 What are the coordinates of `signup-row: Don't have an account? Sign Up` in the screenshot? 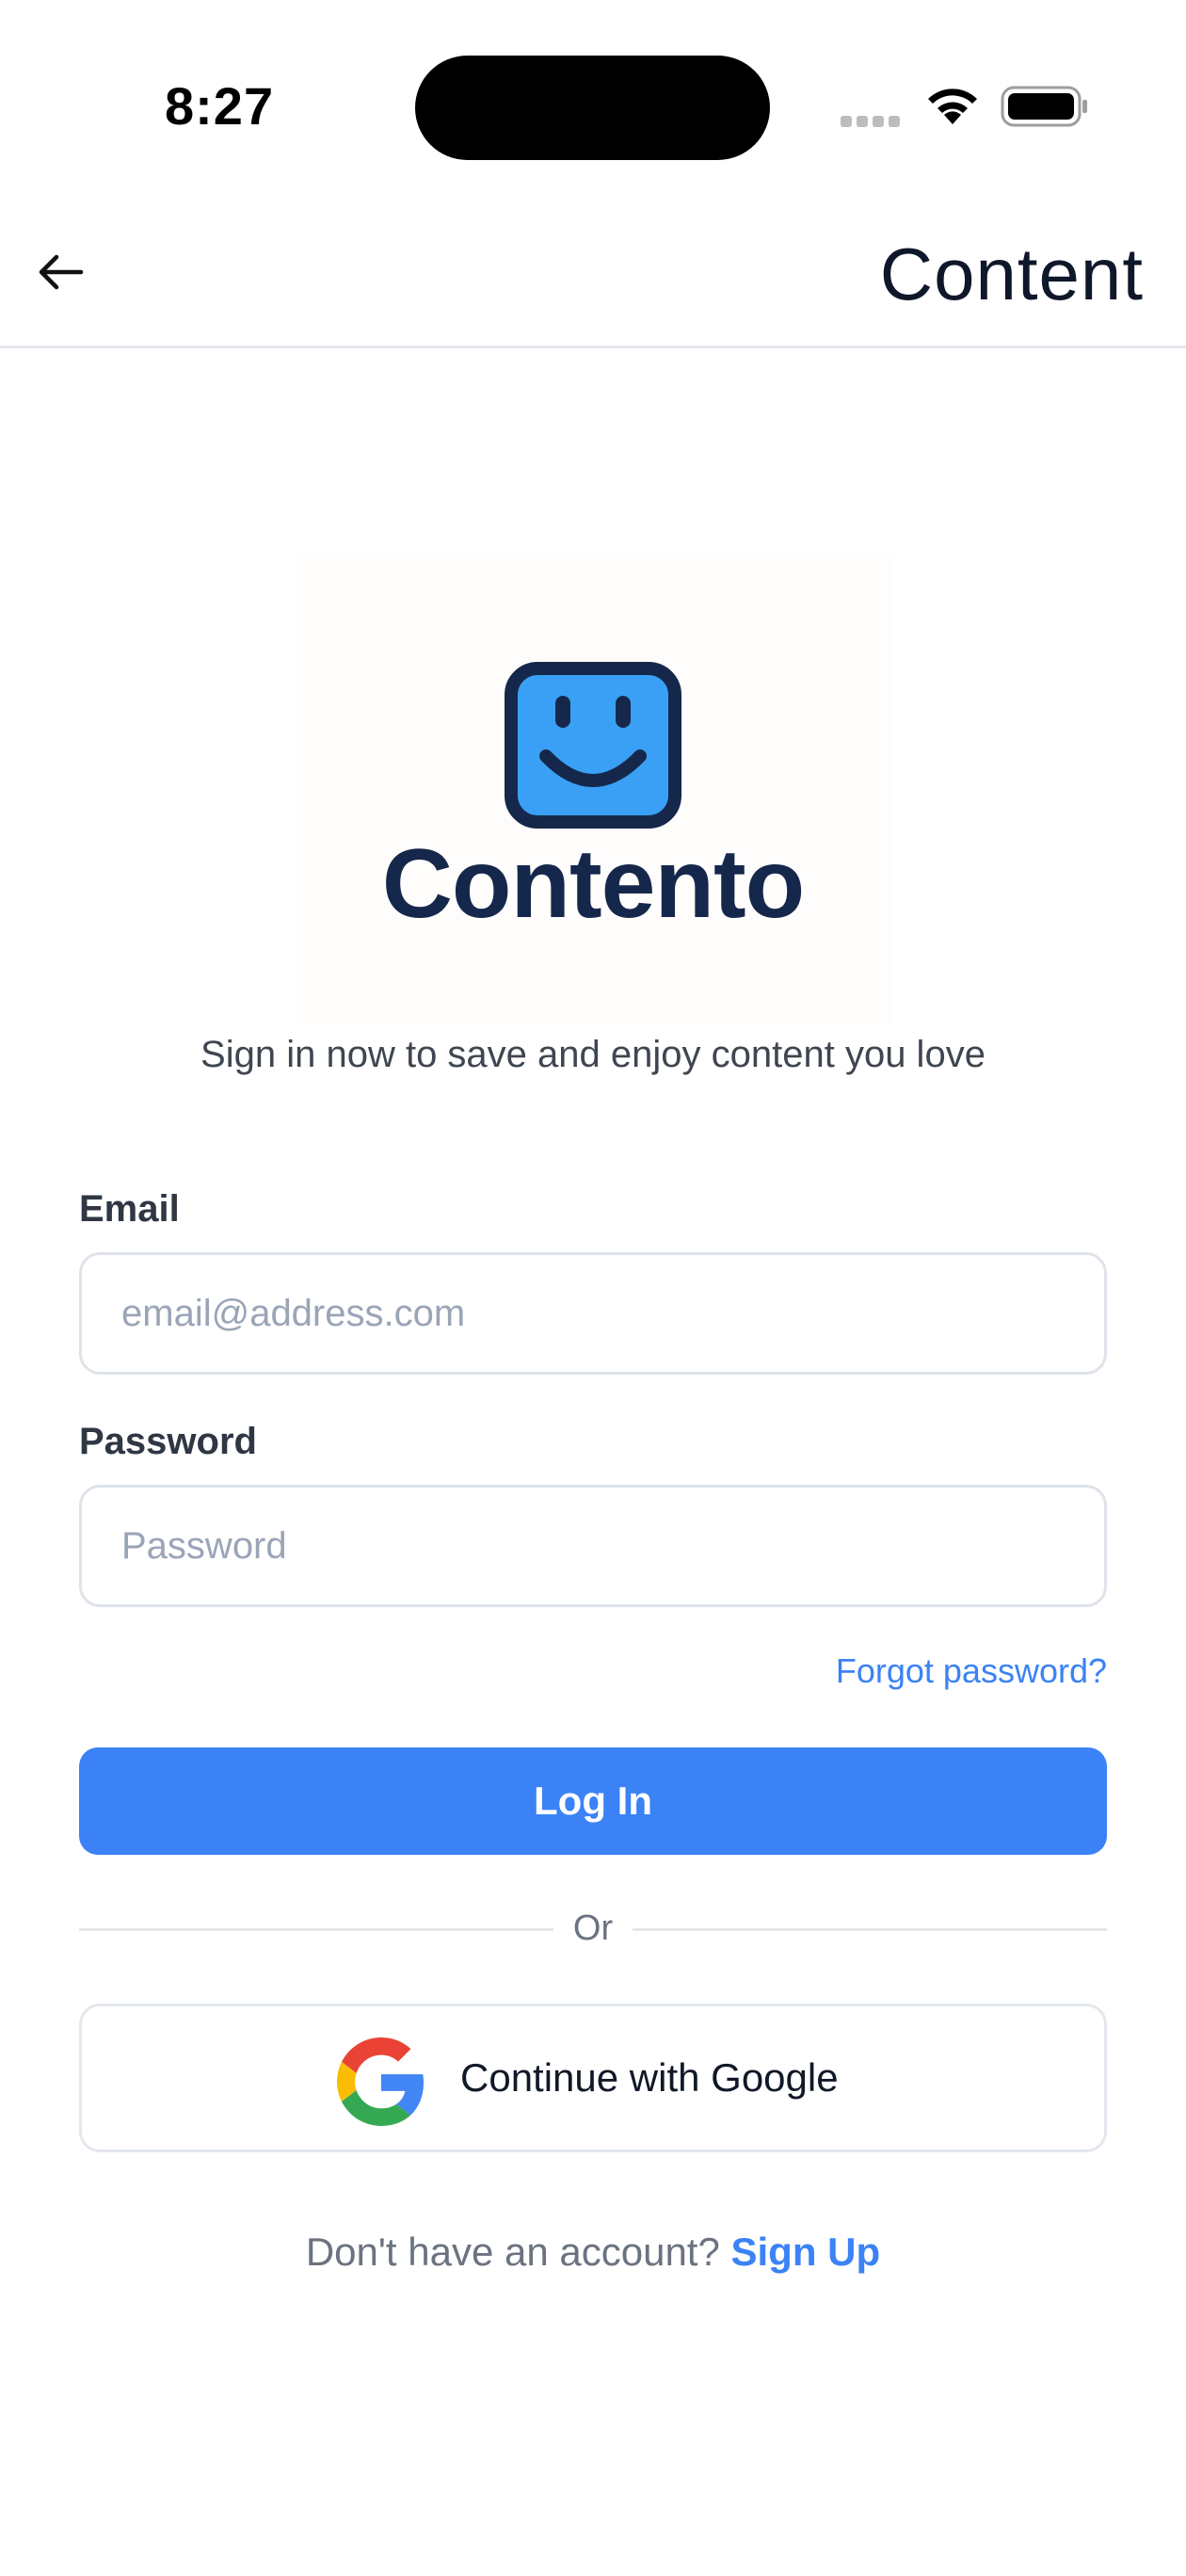 It's located at (593, 2252).